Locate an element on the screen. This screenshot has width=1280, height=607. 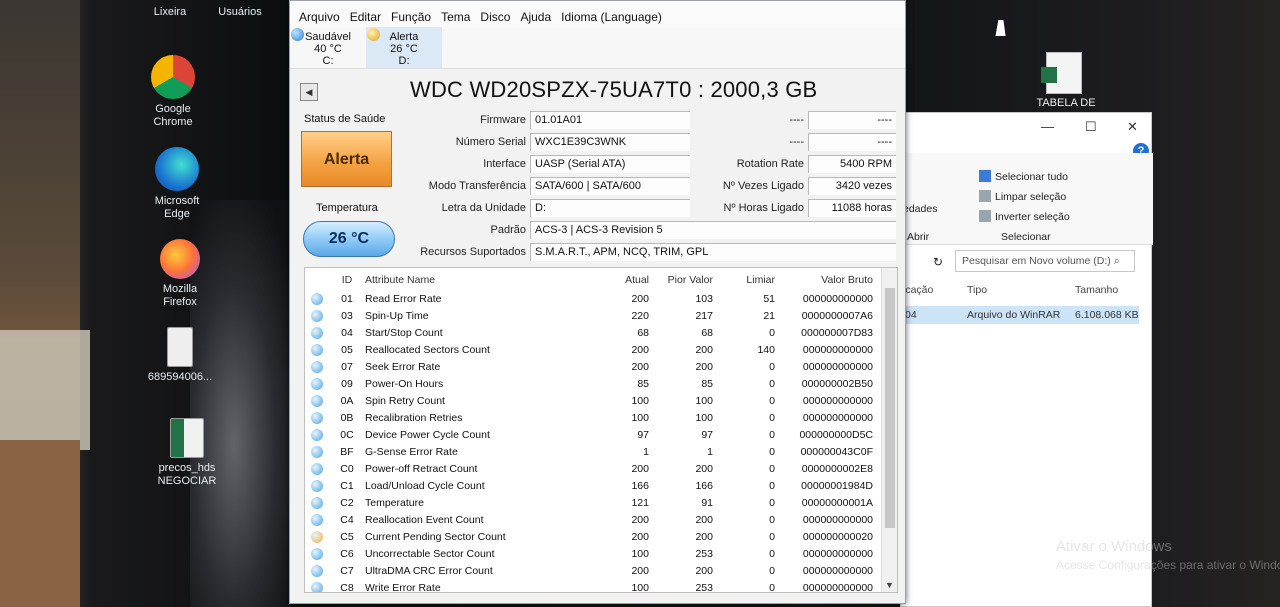
desktop-icon-users: Usuários is located at coordinates (240, 12).